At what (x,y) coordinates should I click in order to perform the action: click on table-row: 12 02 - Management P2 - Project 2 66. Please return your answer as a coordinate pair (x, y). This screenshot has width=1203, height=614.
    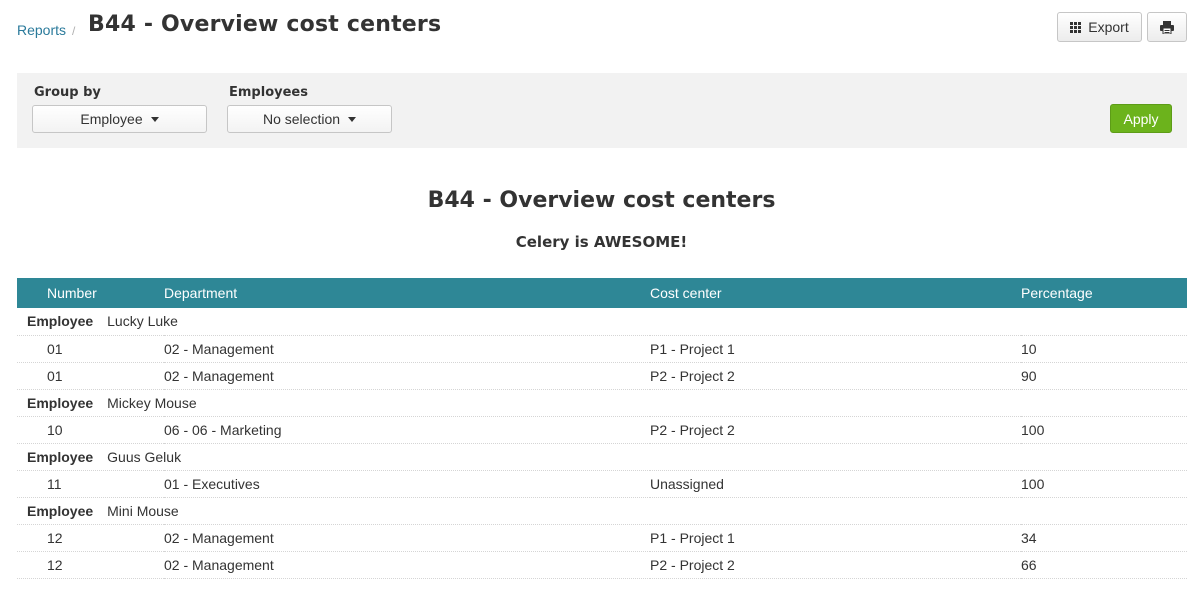
    Looking at the image, I should click on (602, 565).